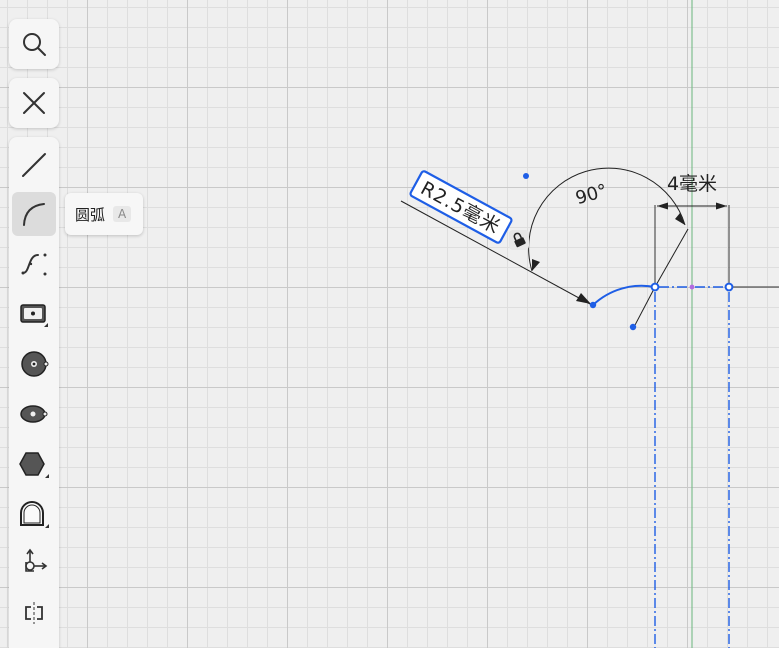 The image size is (779, 648). Describe the element at coordinates (583, 298) in the screenshot. I see `radius-arrow` at that location.